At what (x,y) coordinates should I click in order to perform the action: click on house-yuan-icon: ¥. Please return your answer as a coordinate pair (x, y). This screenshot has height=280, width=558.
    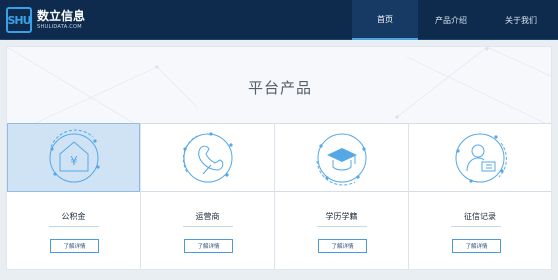
    Looking at the image, I should click on (74, 155).